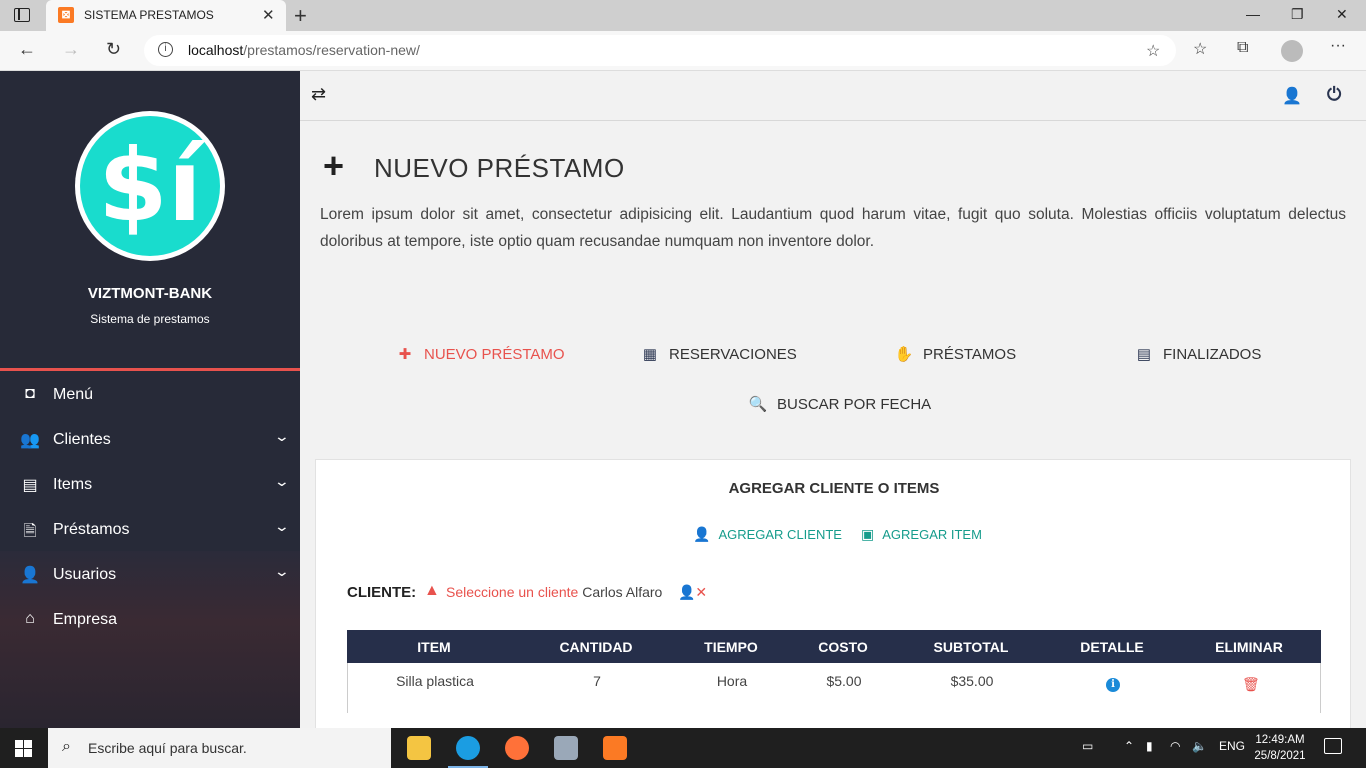 Image resolution: width=1366 pixels, height=768 pixels. Describe the element at coordinates (1144, 354) in the screenshot. I see `clipboard-list-icon: ▤` at that location.